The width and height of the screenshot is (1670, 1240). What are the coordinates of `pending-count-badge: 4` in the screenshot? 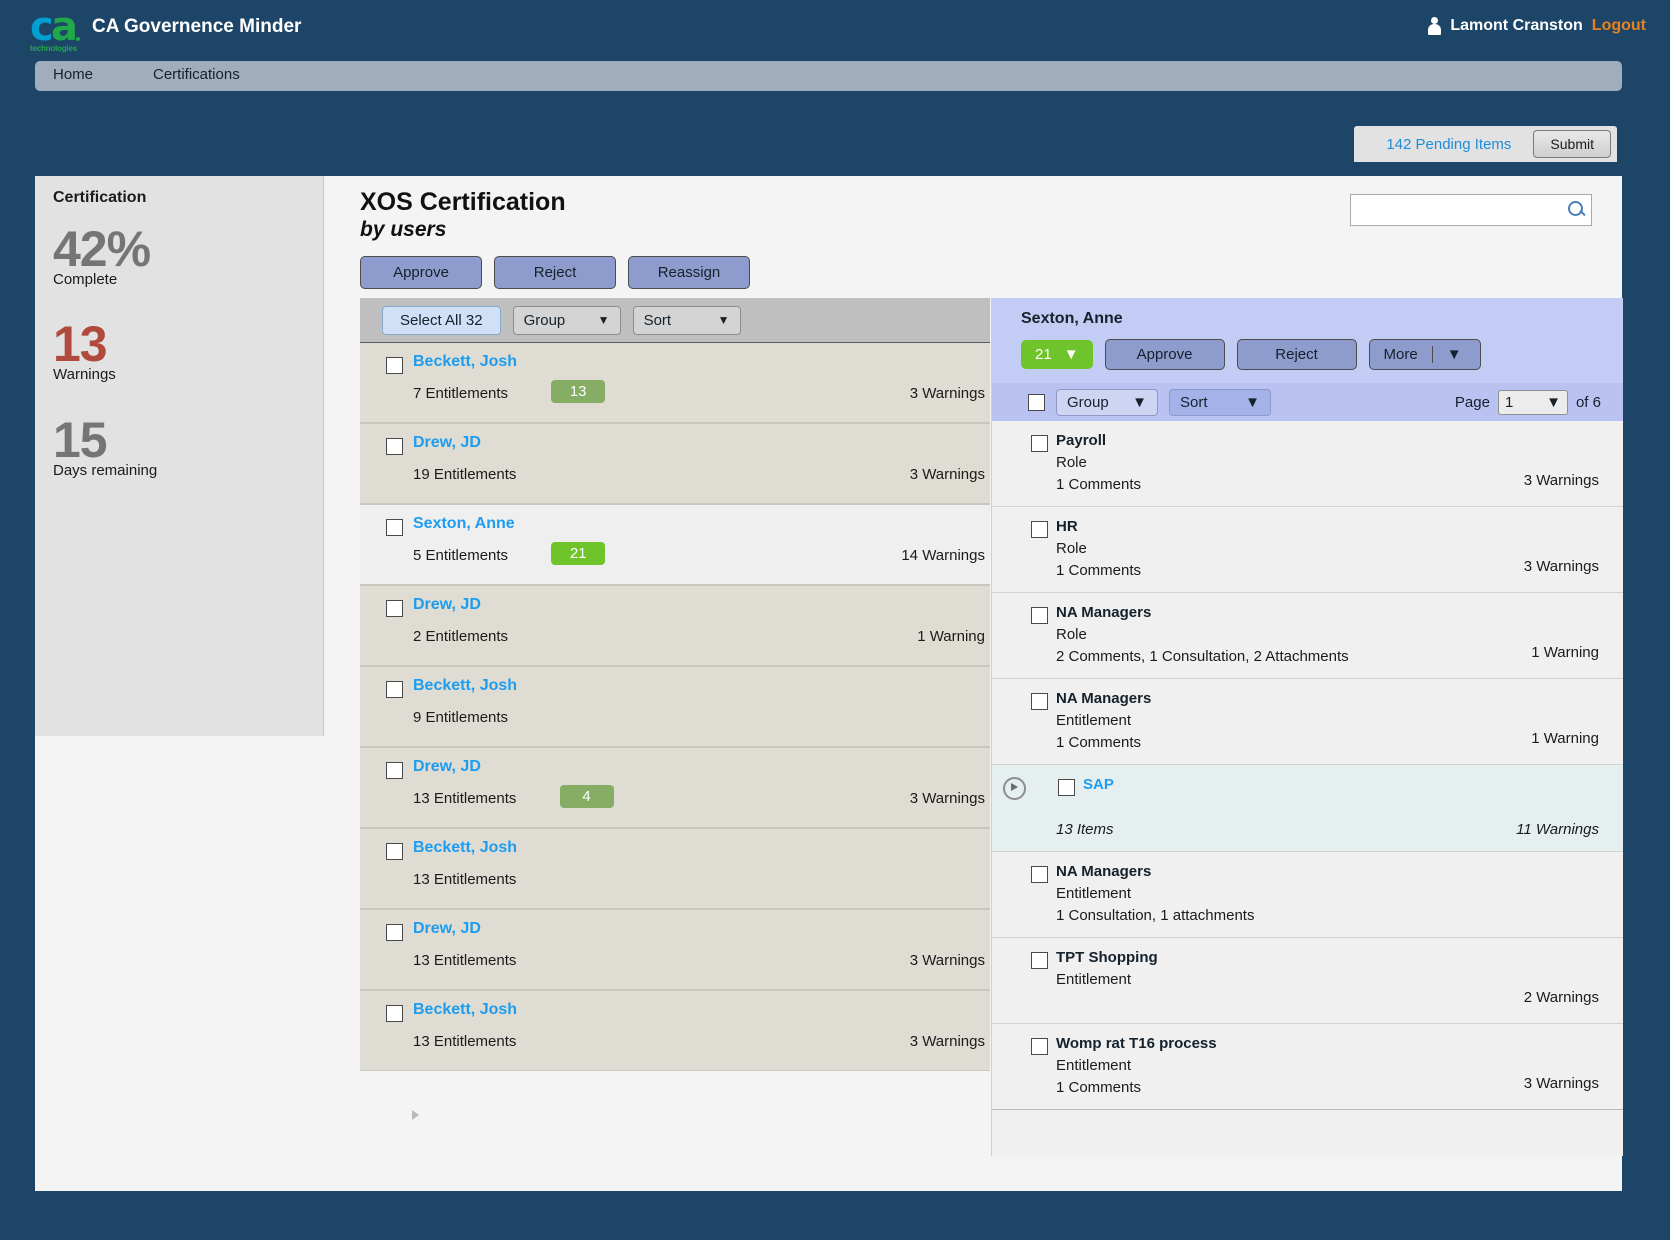 It's located at (586, 796).